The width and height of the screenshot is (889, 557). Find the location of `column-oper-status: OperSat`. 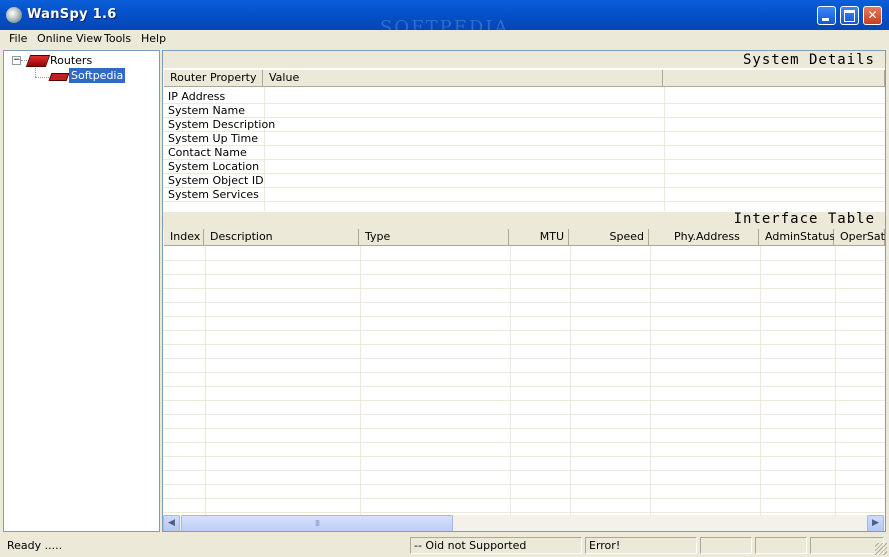

column-oper-status: OperSat is located at coordinates (859, 237).